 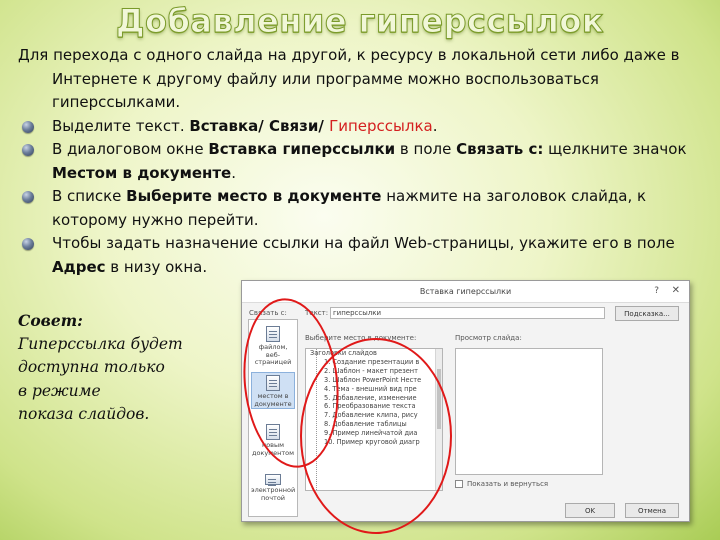 What do you see at coordinates (50, 320) in the screenshot?
I see `tip-title: Совет:` at bounding box center [50, 320].